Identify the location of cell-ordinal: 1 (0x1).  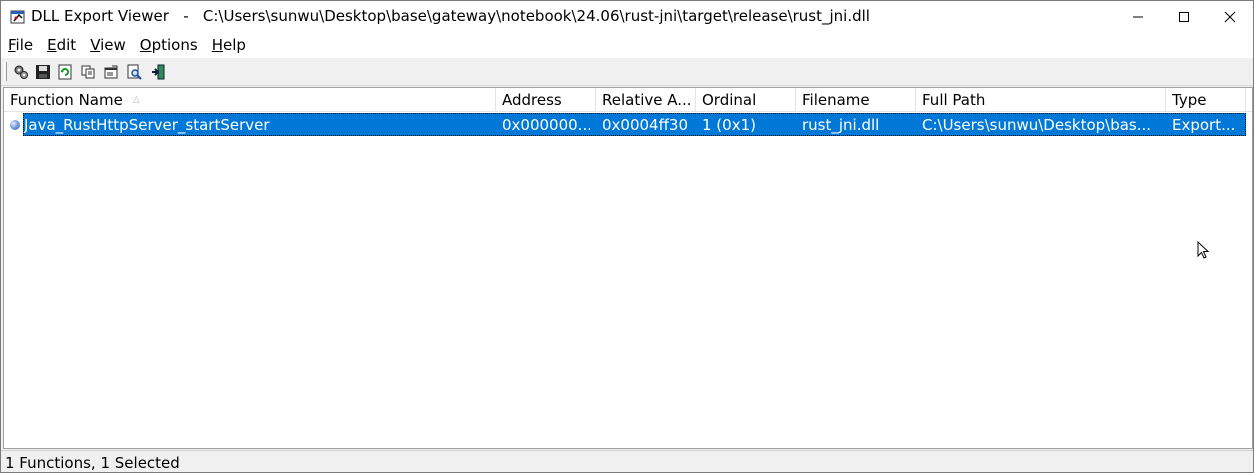
(729, 125).